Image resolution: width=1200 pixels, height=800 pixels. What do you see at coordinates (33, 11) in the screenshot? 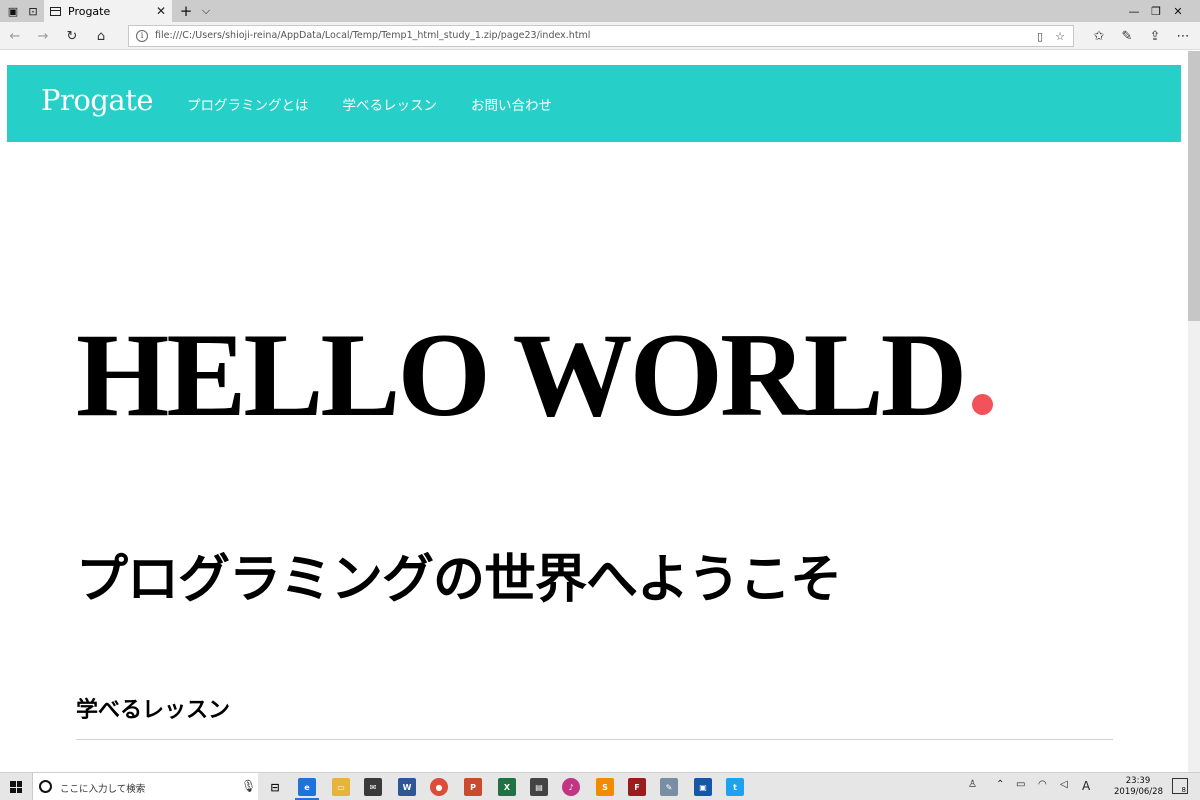
I see `tab-preview-icon: ⊡` at bounding box center [33, 11].